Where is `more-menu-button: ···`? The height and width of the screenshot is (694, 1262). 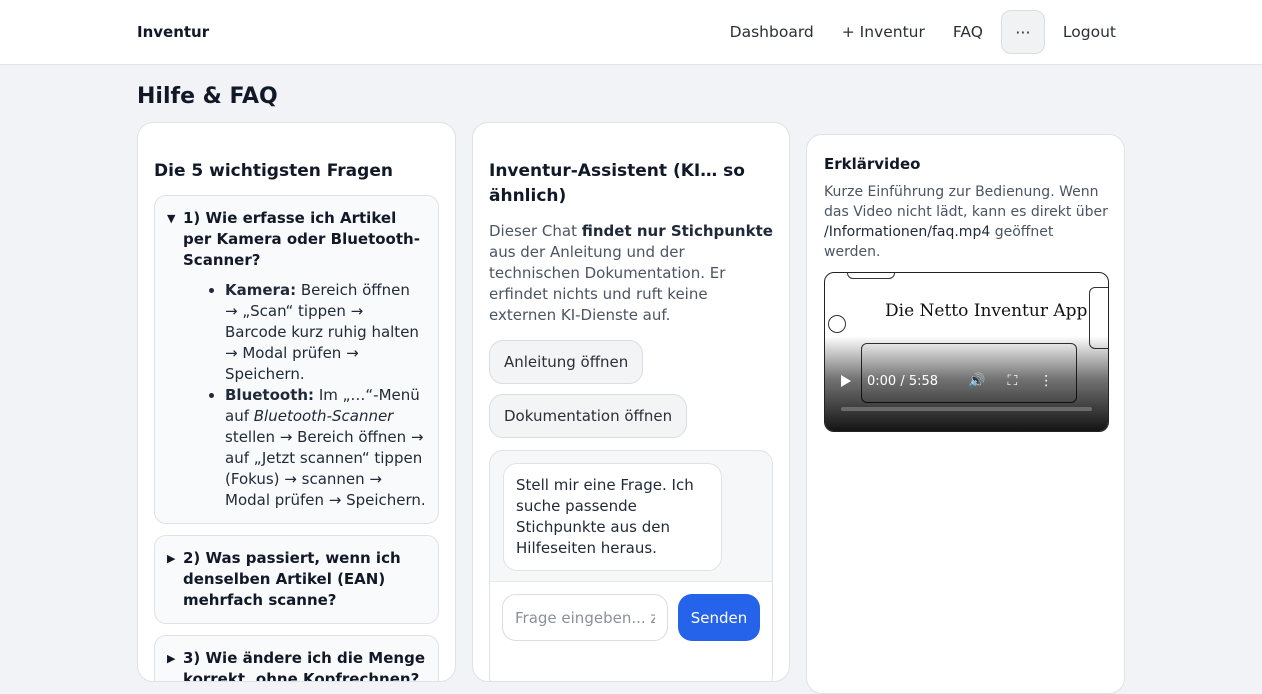
more-menu-button: ··· is located at coordinates (1022, 32).